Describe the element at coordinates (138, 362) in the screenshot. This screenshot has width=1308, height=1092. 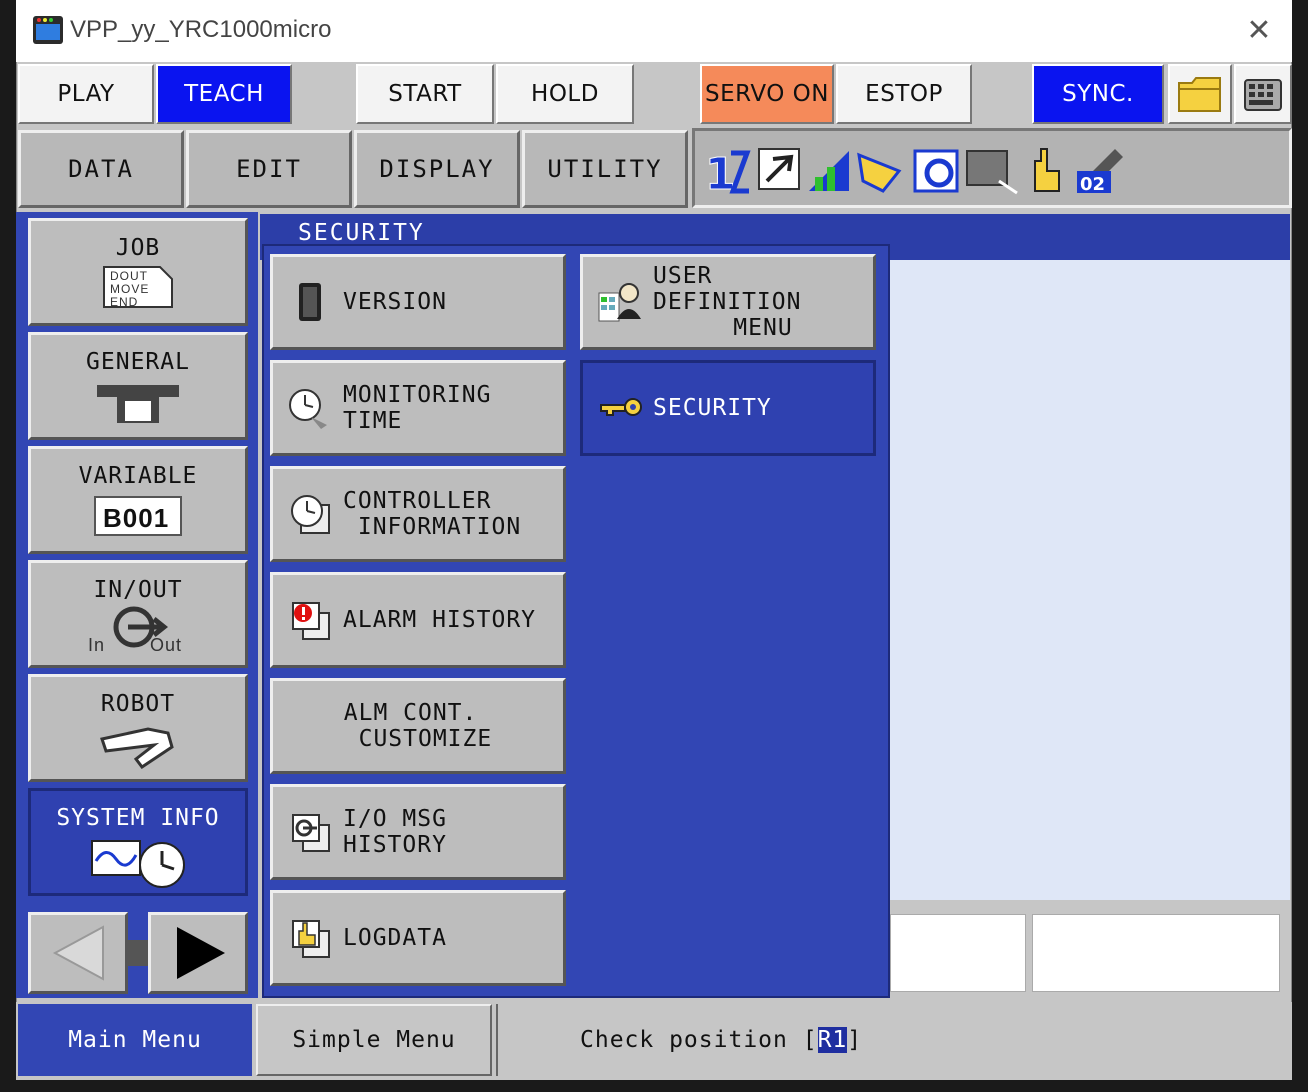
I see `general-label: GENERAL` at that location.